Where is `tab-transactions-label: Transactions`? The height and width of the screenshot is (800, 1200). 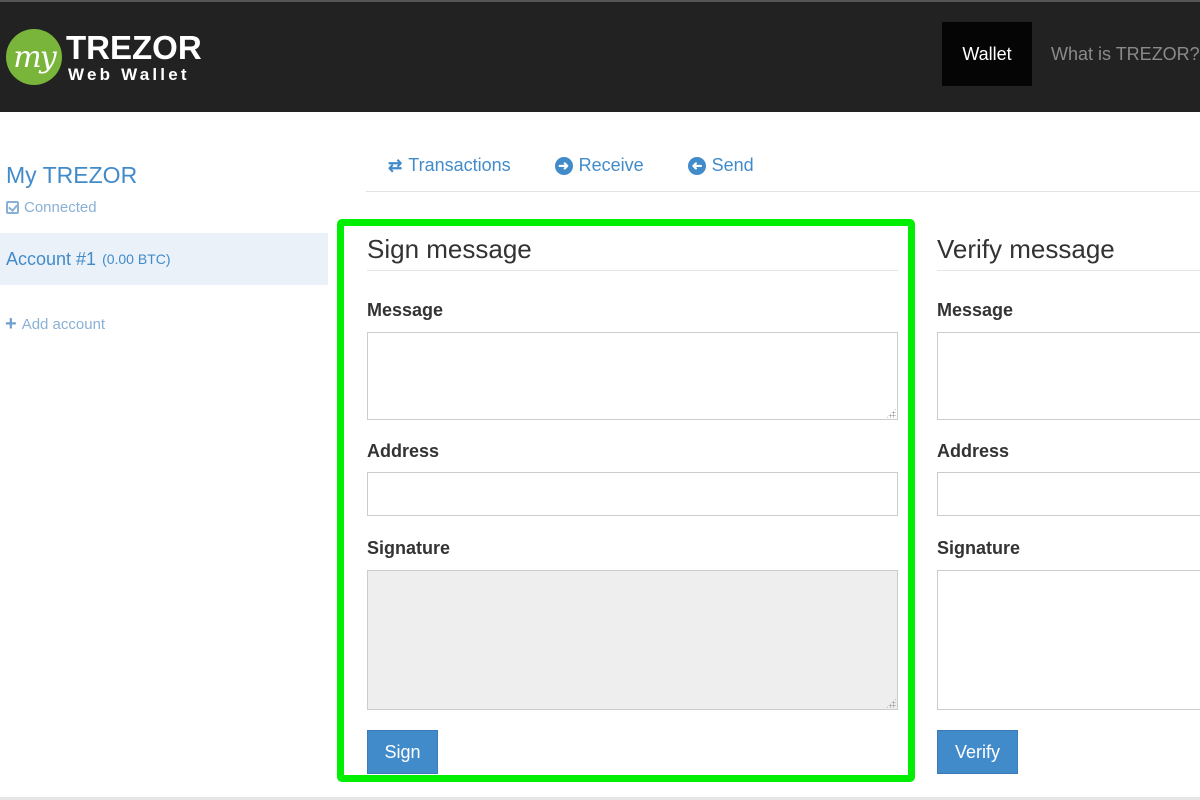
tab-transactions-label: Transactions is located at coordinates (459, 165).